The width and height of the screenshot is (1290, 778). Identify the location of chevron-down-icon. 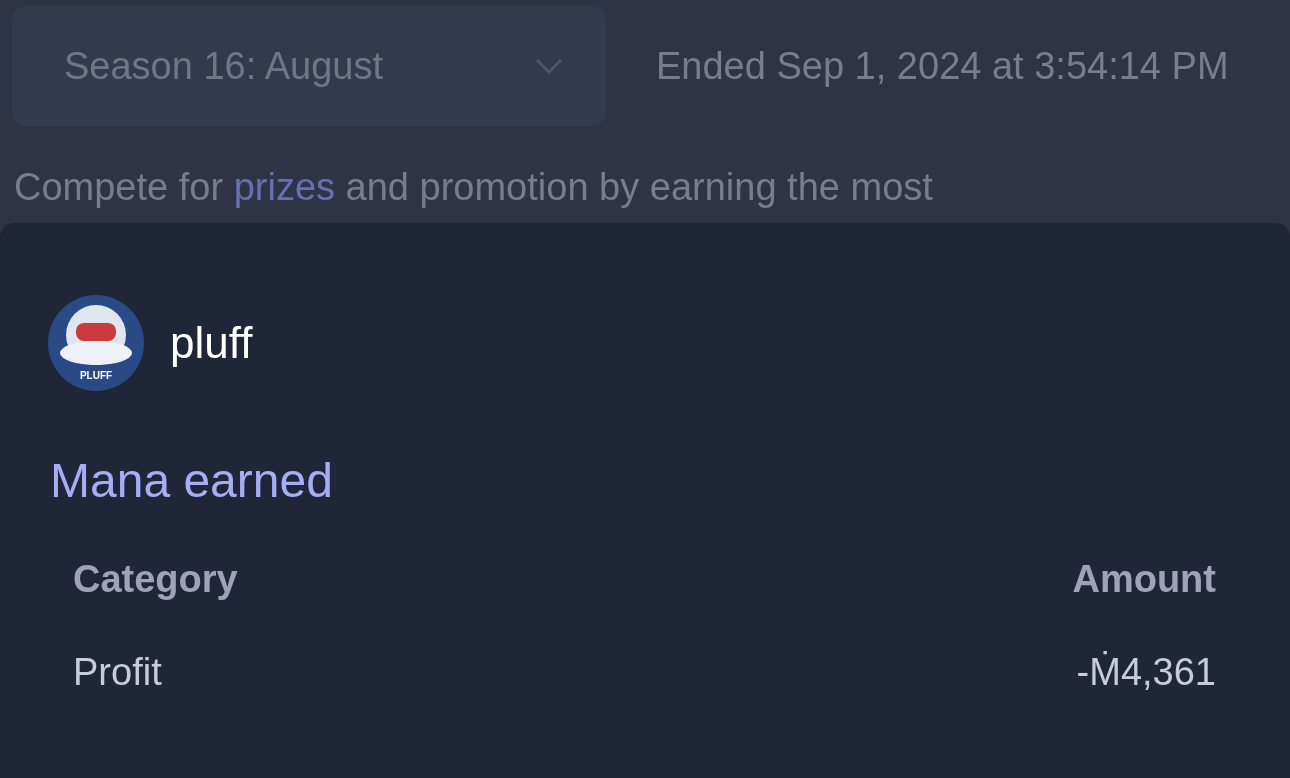
(549, 66).